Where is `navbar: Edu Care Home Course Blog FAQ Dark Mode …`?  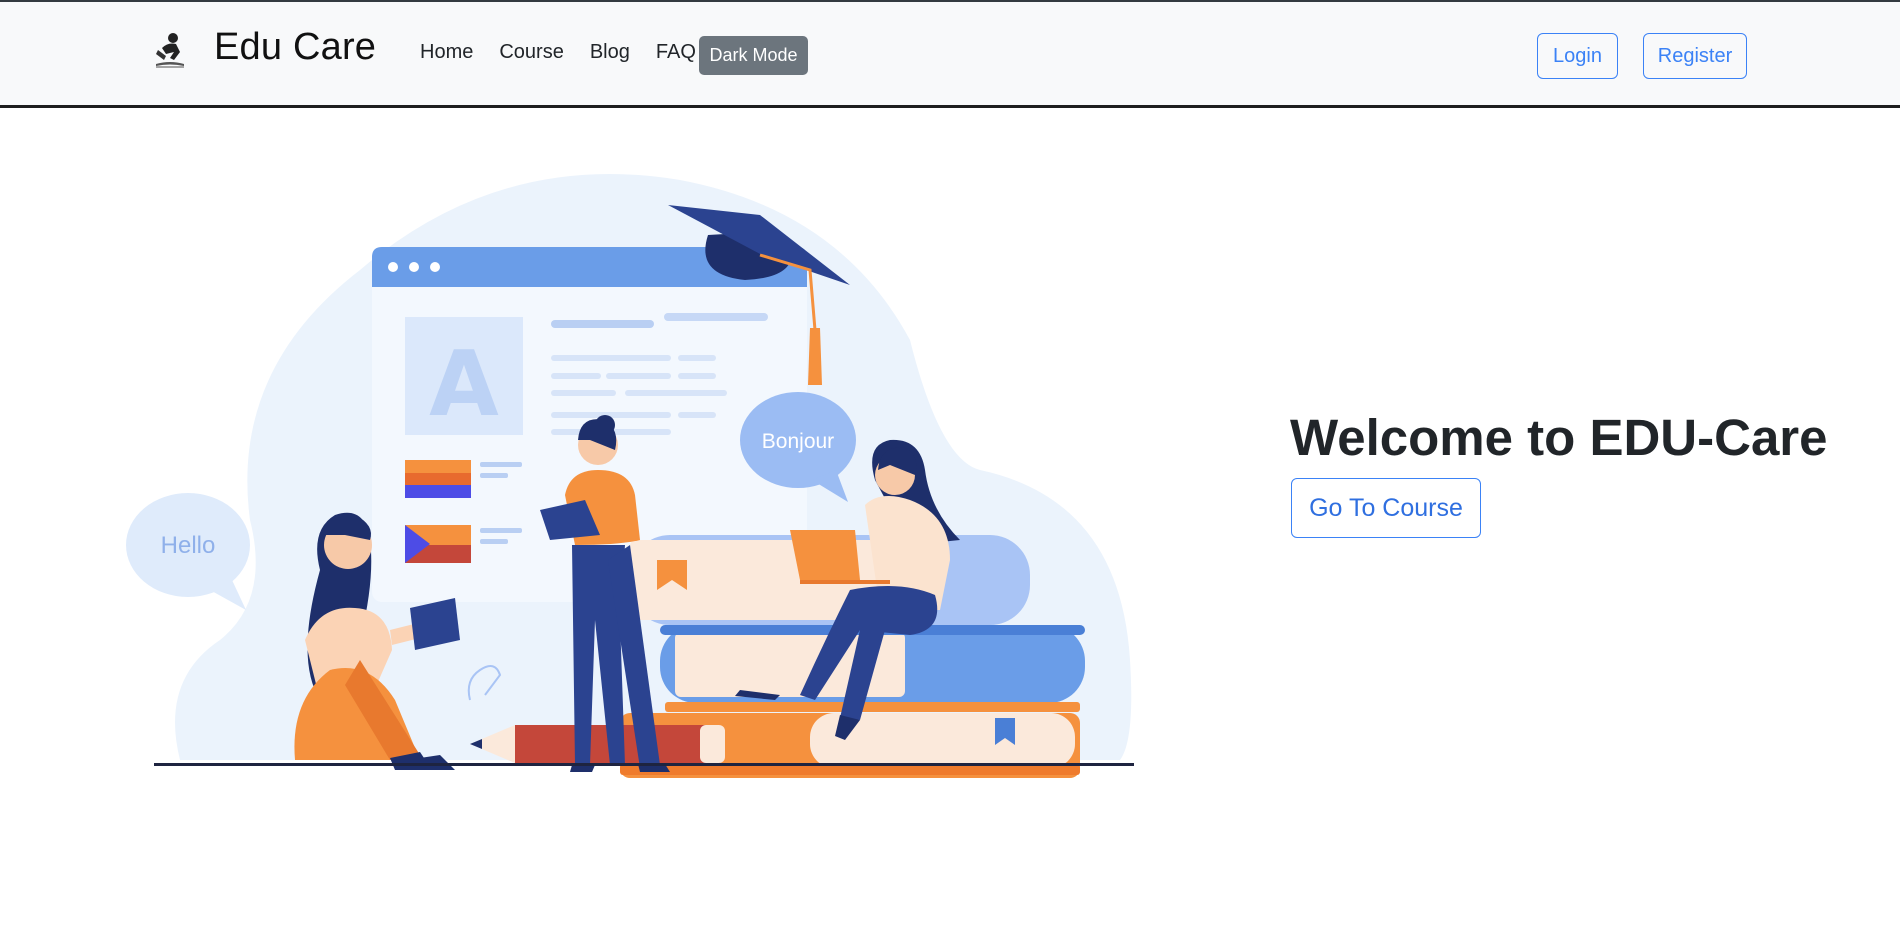 navbar: Edu Care Home Course Blog FAQ Dark Mode … is located at coordinates (950, 55).